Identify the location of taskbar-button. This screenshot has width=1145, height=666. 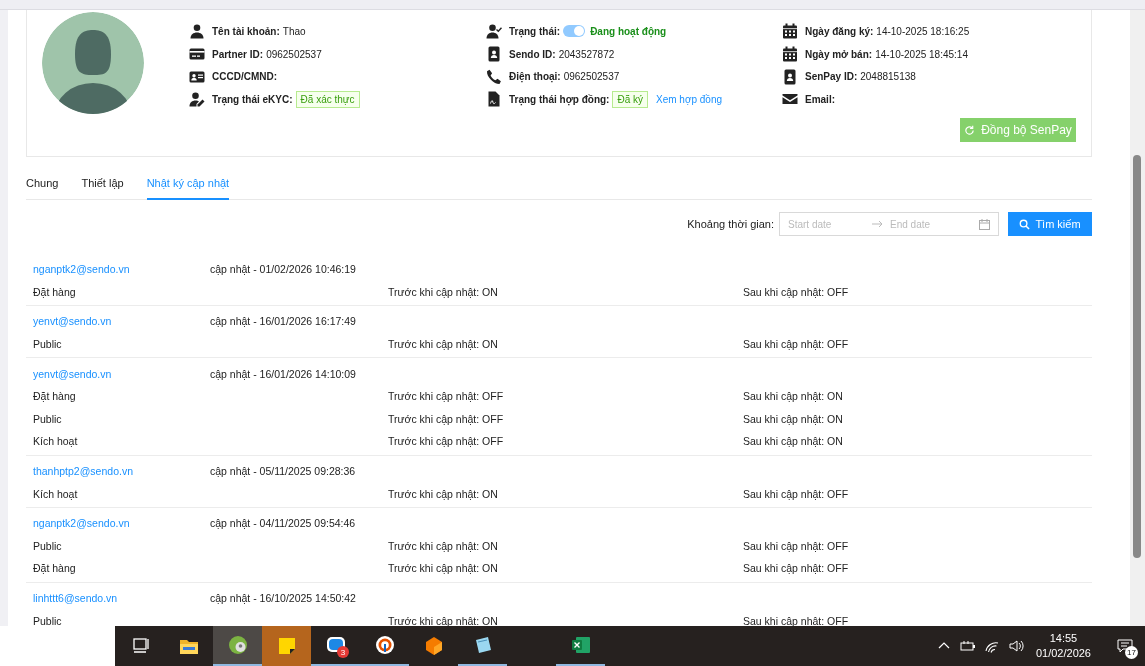
(237, 646).